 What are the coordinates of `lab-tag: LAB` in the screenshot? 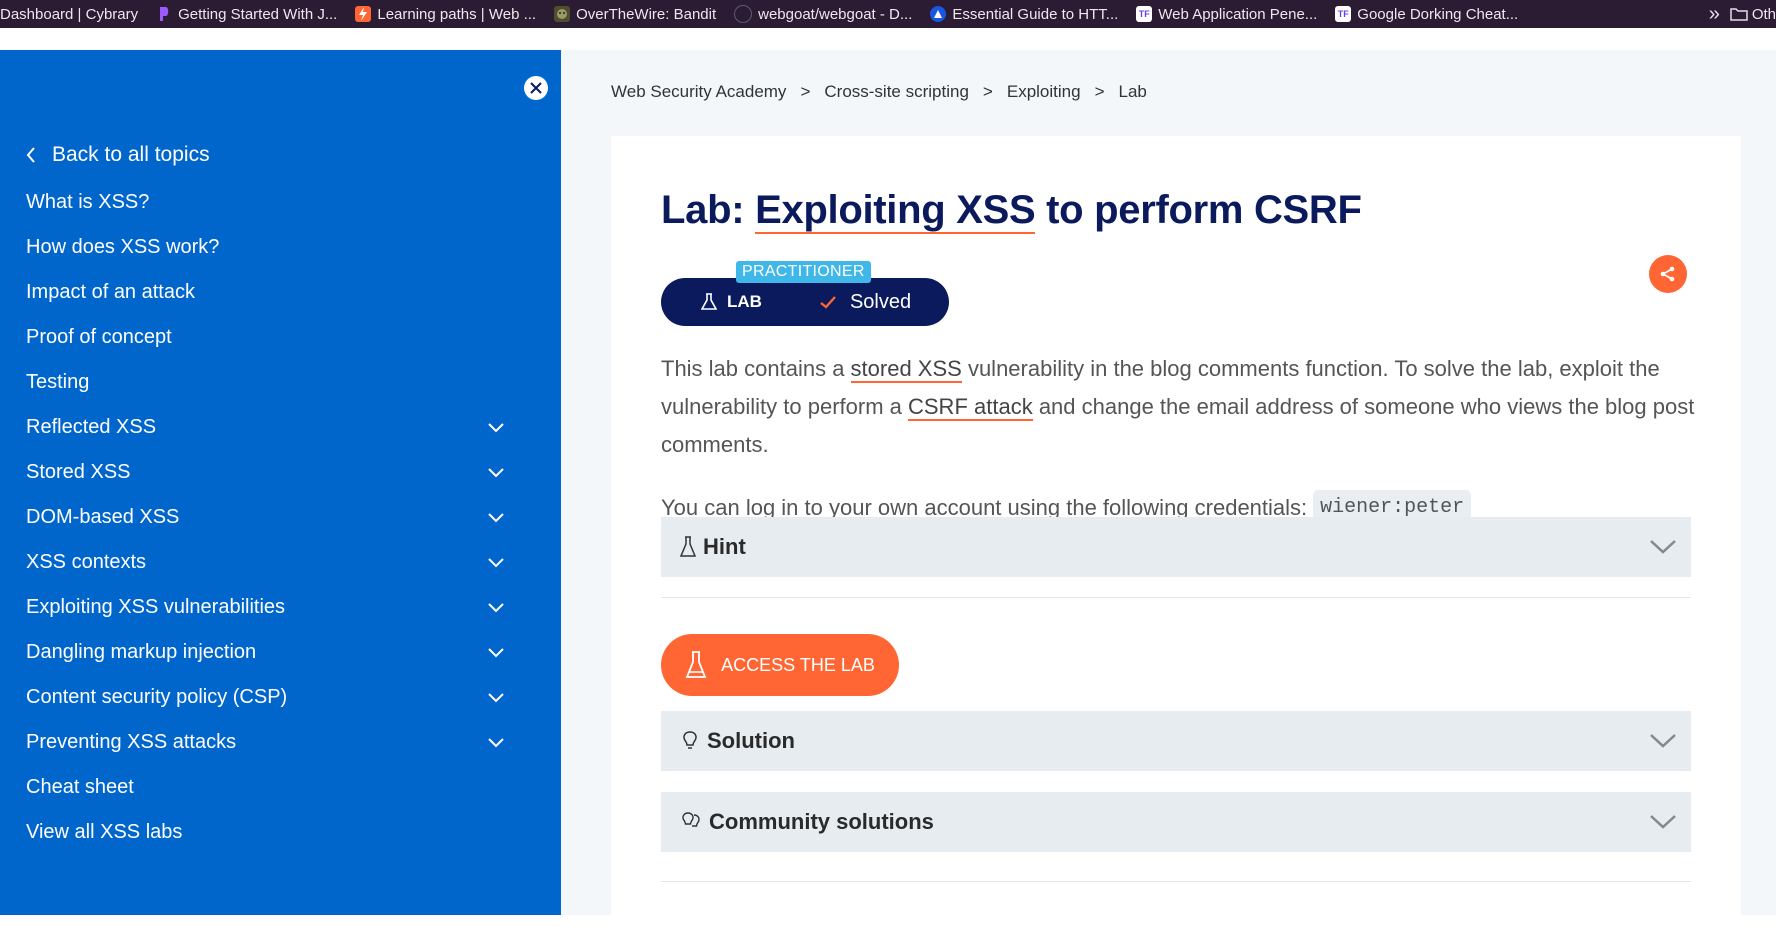 It's located at (731, 302).